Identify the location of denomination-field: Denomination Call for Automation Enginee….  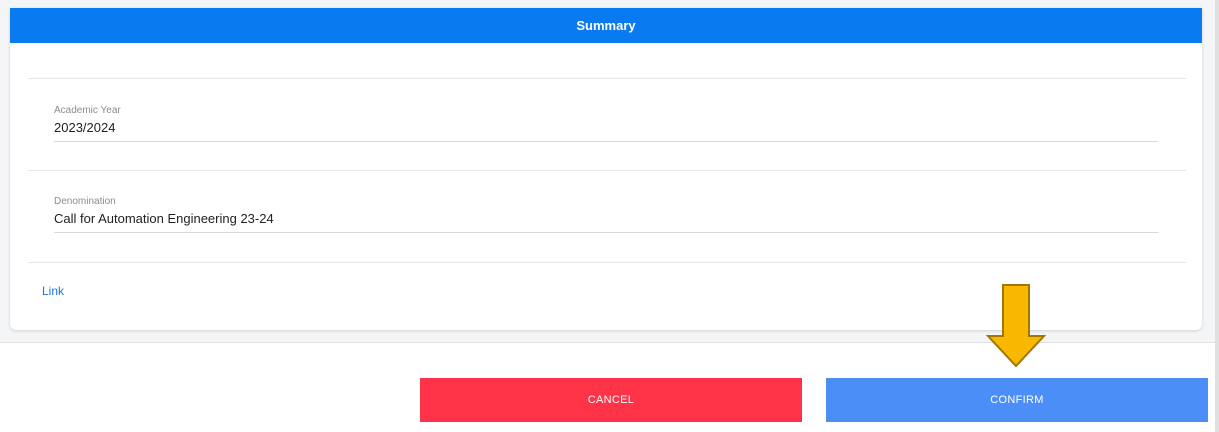
(606, 214).